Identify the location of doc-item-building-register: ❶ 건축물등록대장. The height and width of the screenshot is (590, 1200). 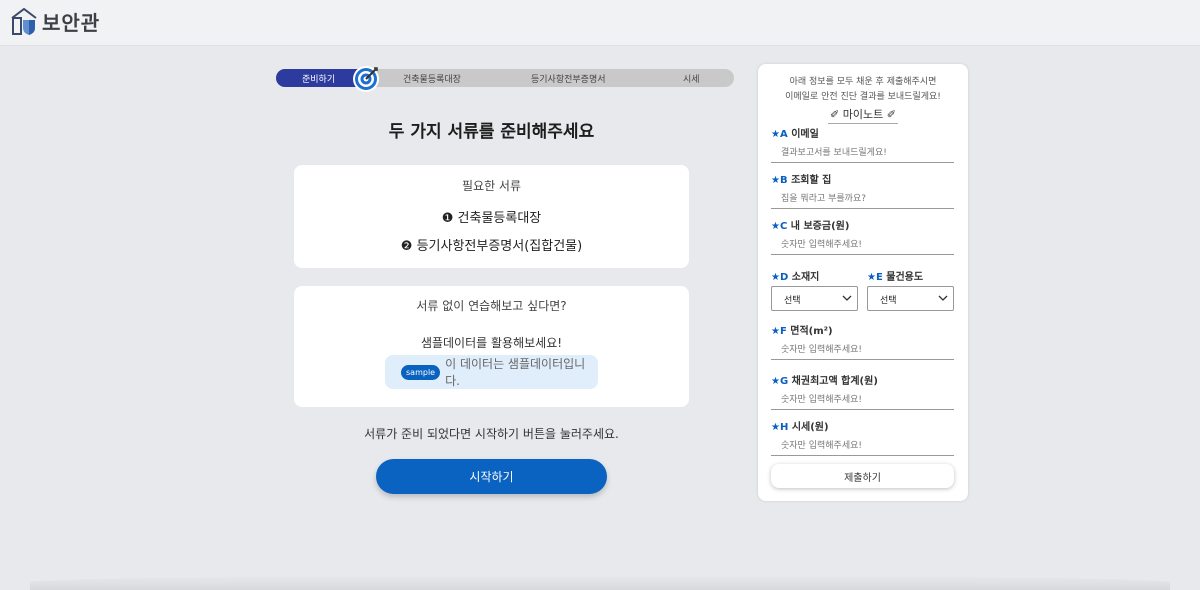
(491, 218).